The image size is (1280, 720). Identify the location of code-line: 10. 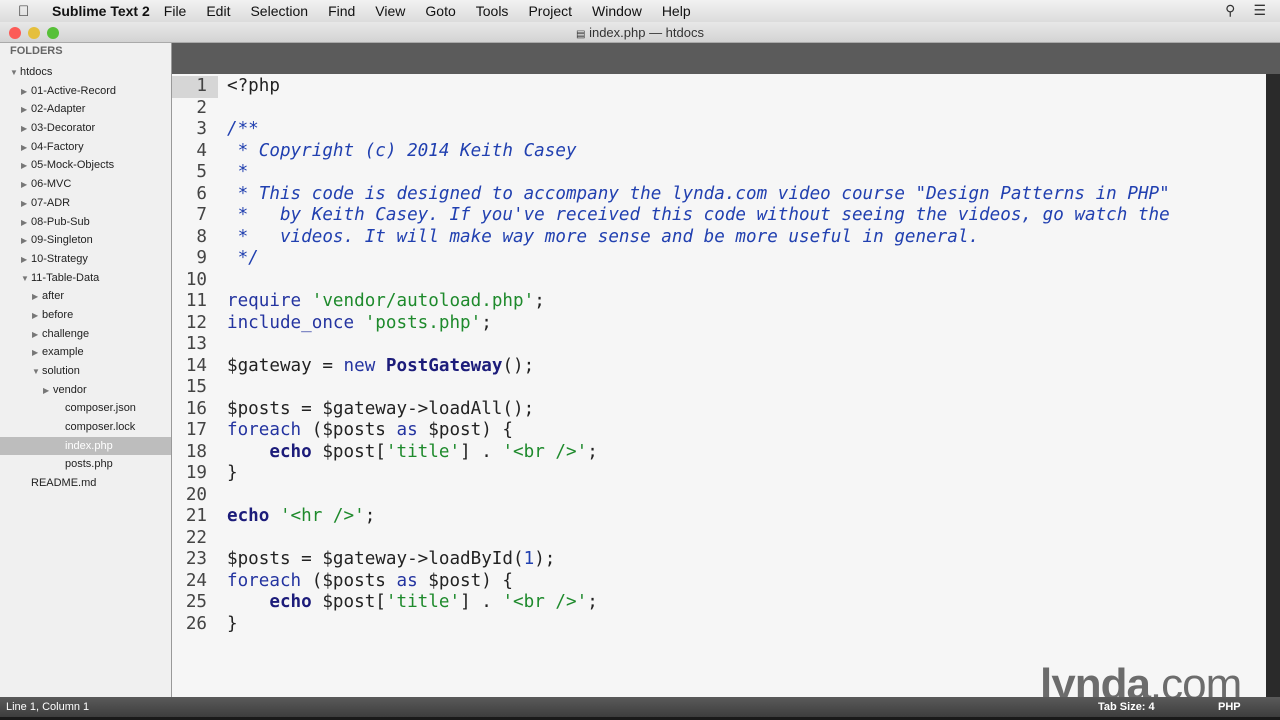
(719, 281).